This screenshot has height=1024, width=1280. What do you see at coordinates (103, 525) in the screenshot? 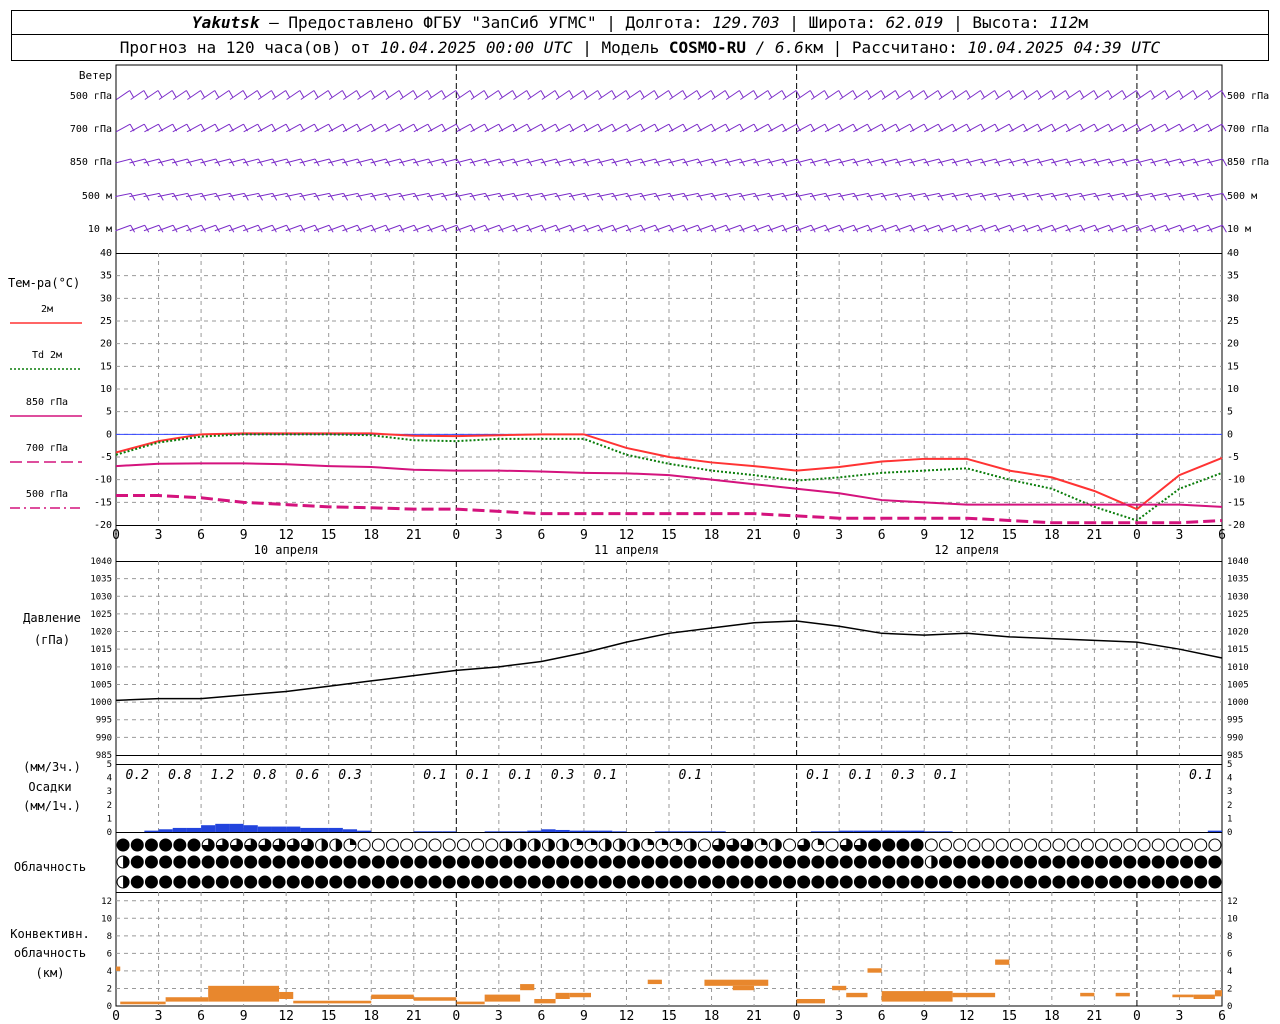
I see `temp-tick-left: -20` at bounding box center [103, 525].